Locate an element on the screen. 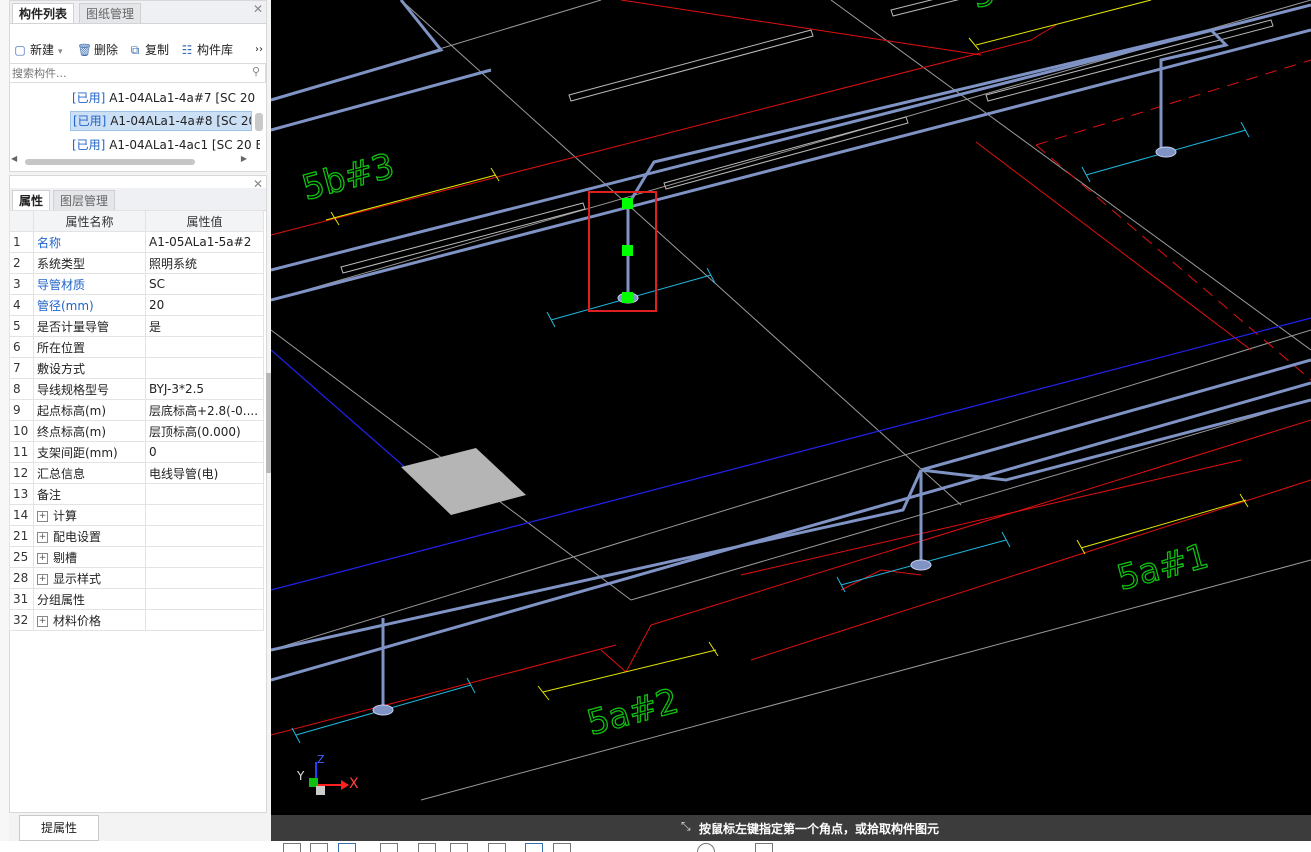 The image size is (1311, 852). property-row: 4 管径(mm) 20 is located at coordinates (136, 305).